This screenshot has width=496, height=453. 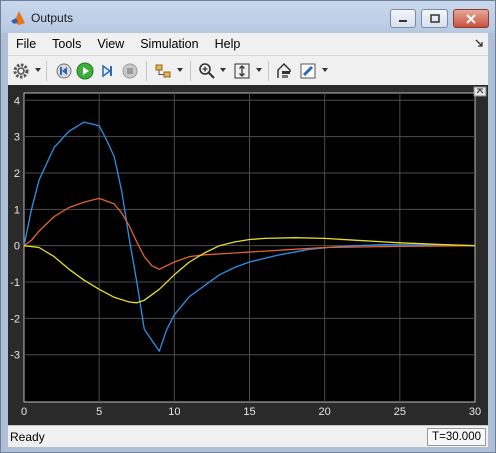 I want to click on zoom-button, so click(x=207, y=71).